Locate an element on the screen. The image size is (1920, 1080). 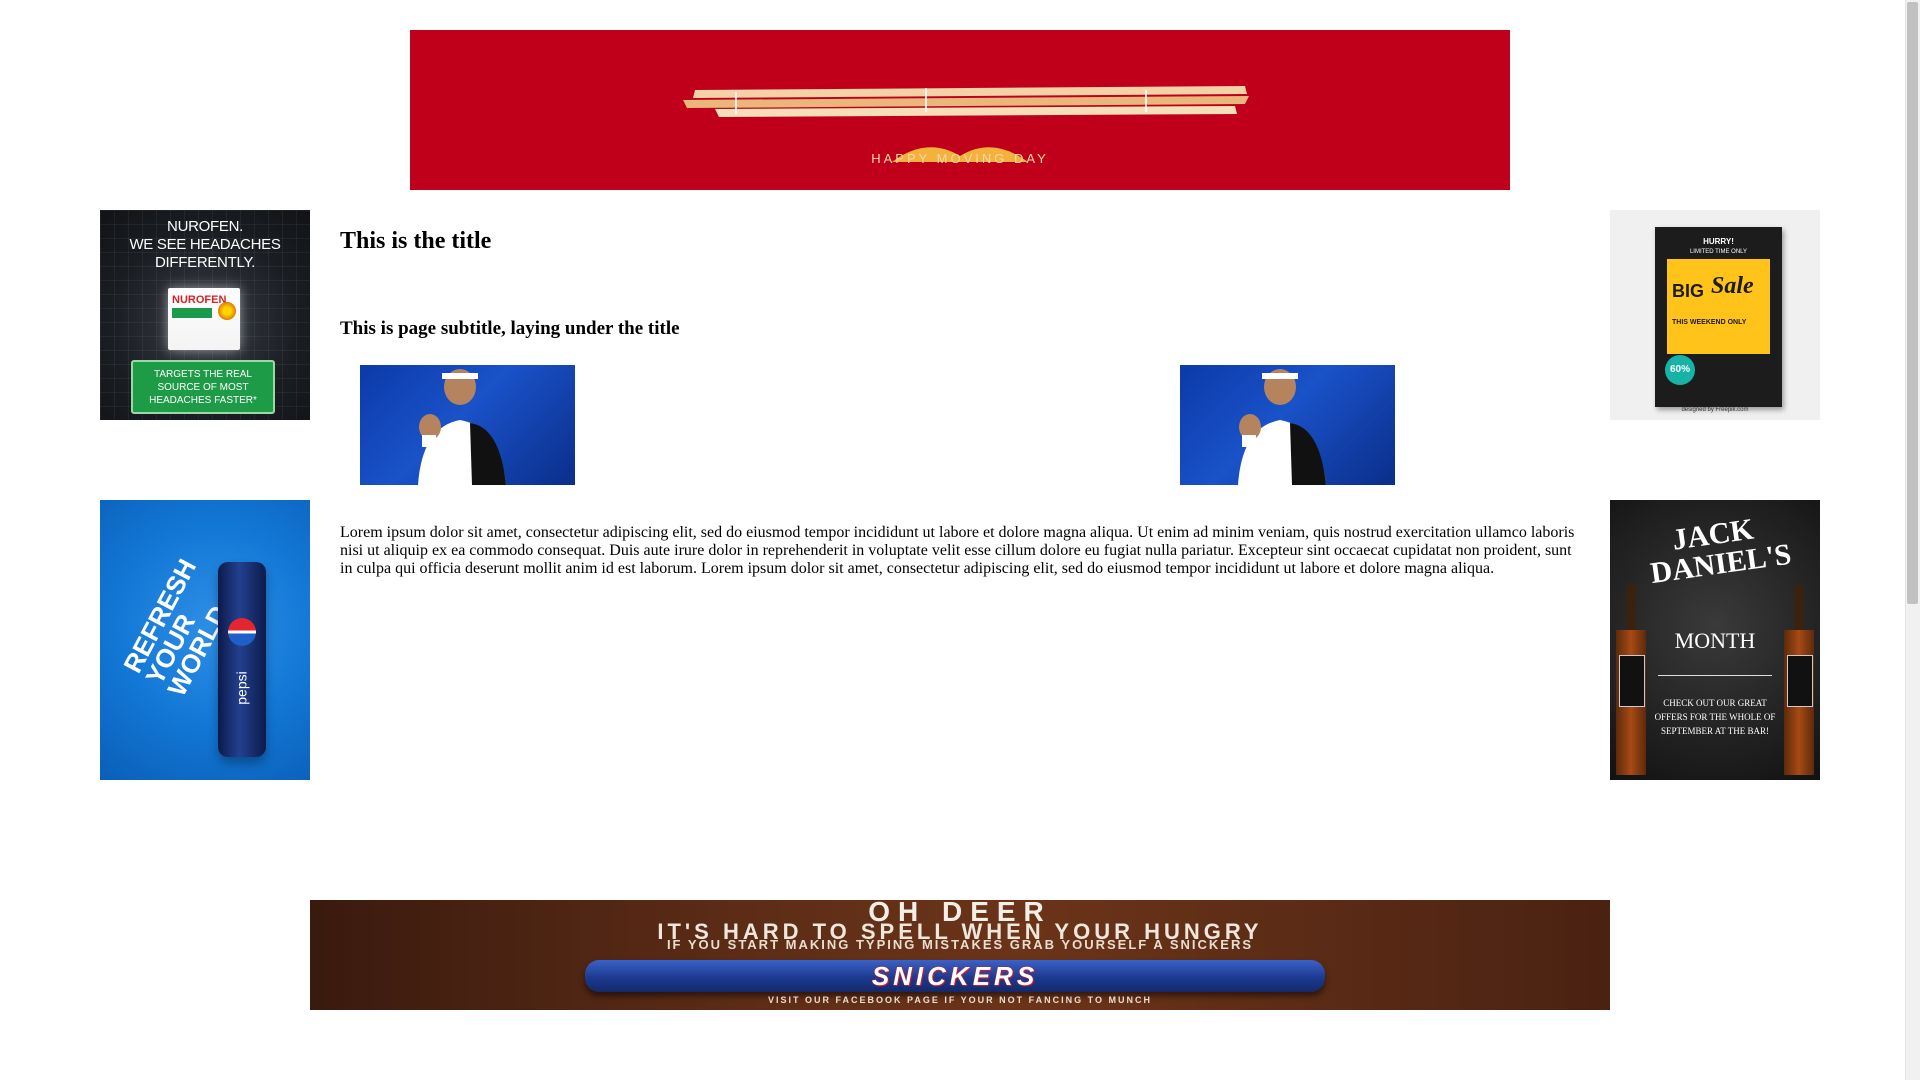
tennis-player-photo-left is located at coordinates (467, 425).